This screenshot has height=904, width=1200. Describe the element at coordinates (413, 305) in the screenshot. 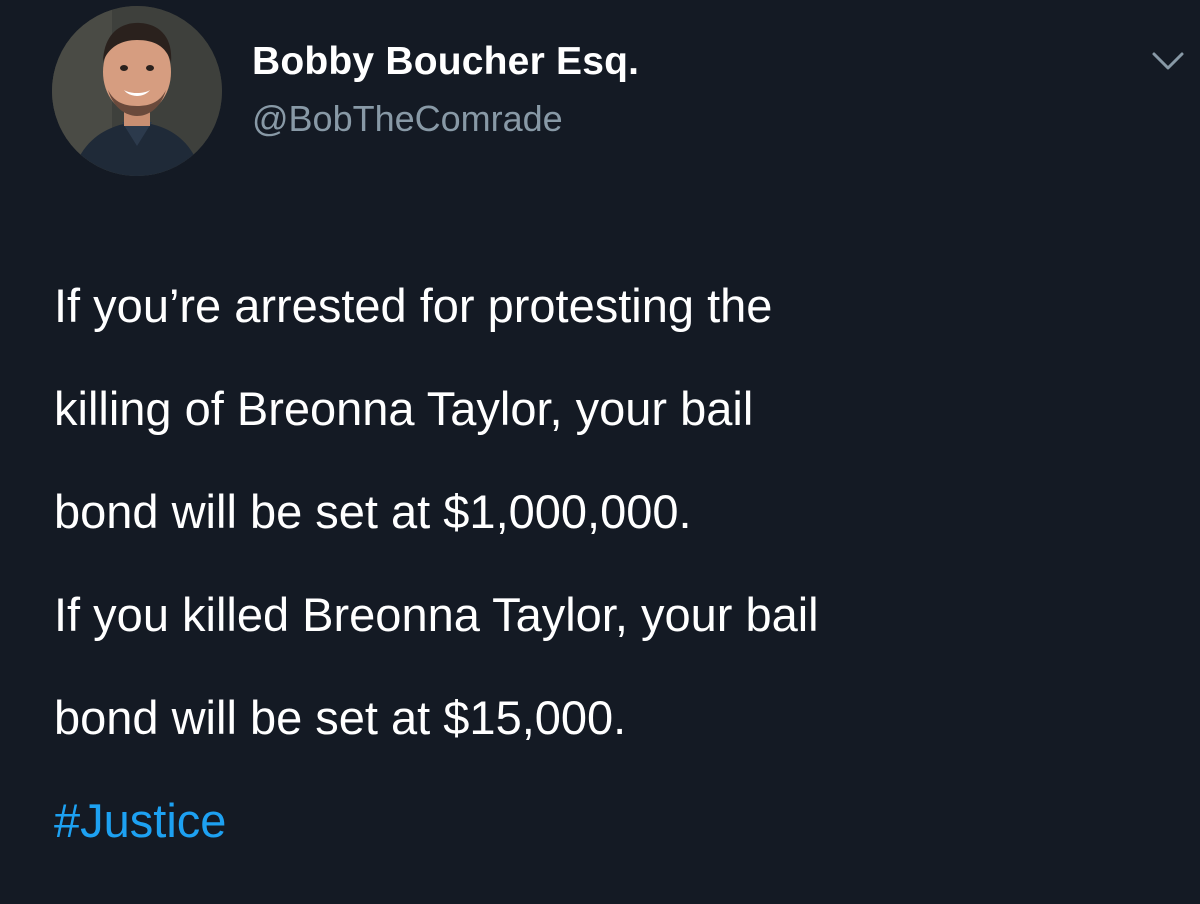

I see `tweet-text-line: If you’re arrested for protesting the` at that location.